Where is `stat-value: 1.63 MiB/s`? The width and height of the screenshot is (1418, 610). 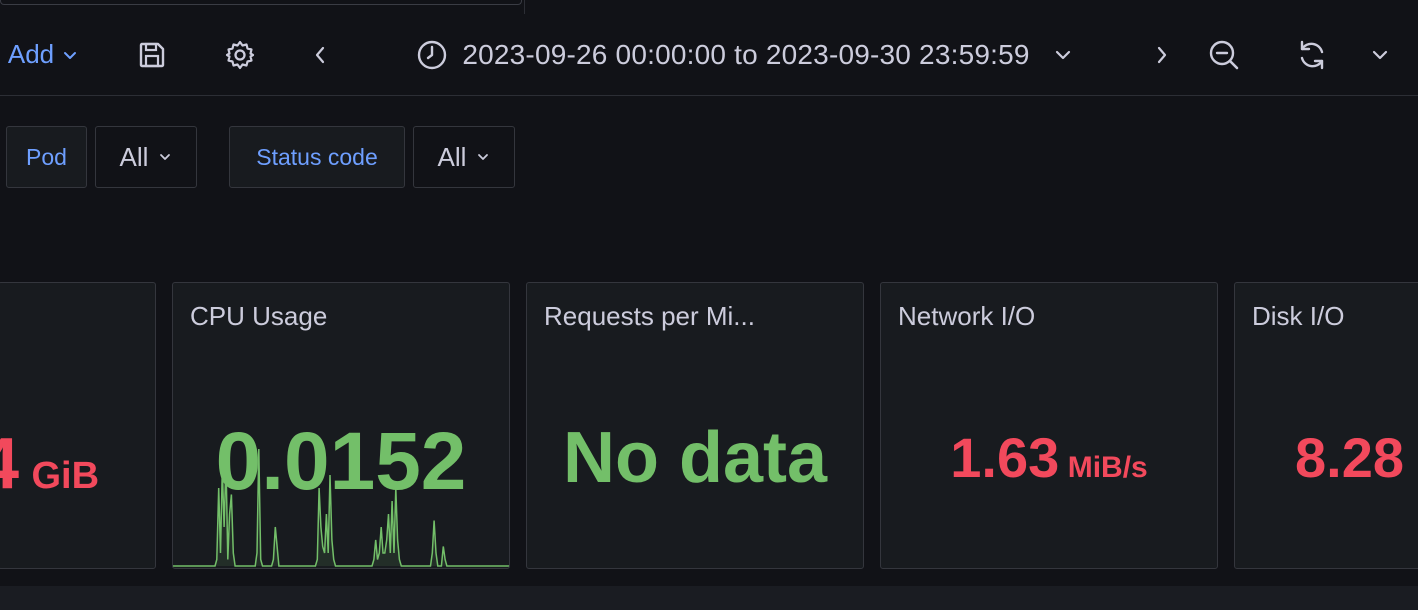
stat-value: 1.63 MiB/s is located at coordinates (1049, 457).